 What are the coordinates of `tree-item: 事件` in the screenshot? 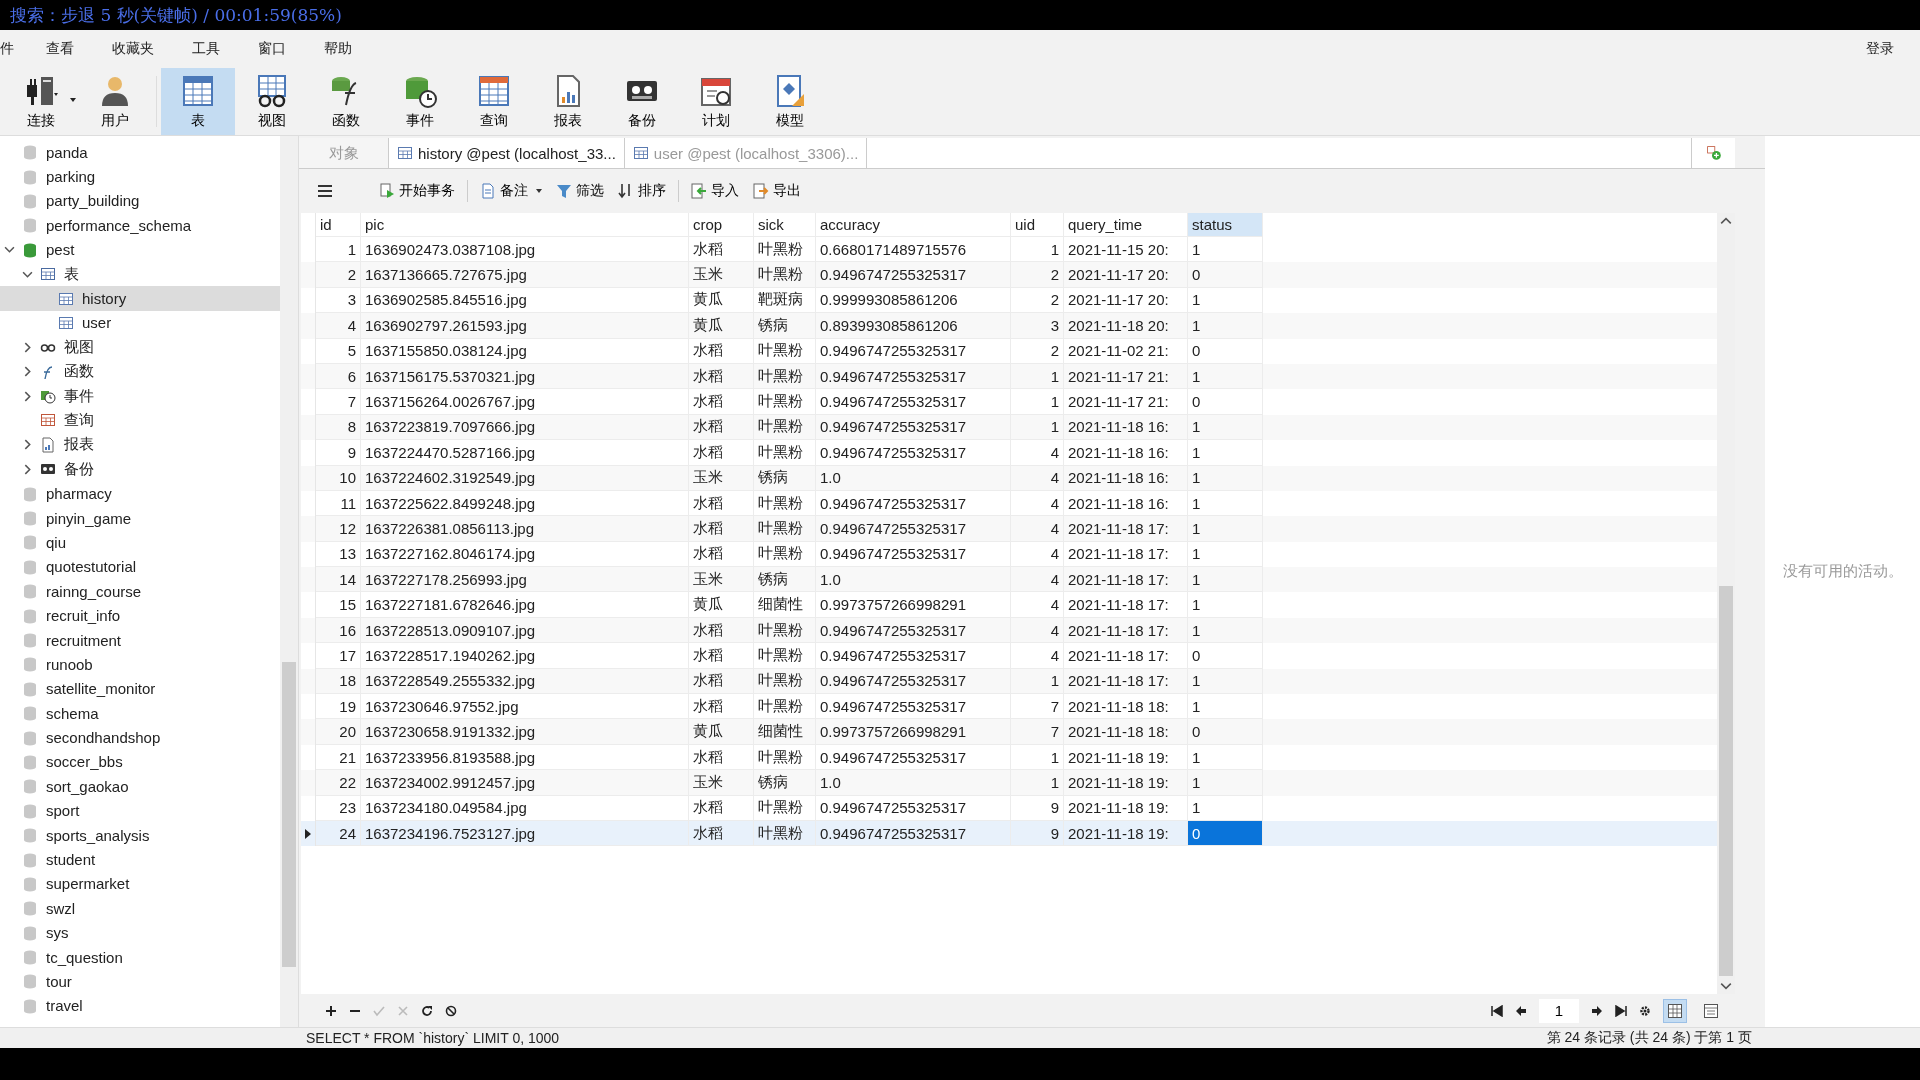 It's located at (140, 396).